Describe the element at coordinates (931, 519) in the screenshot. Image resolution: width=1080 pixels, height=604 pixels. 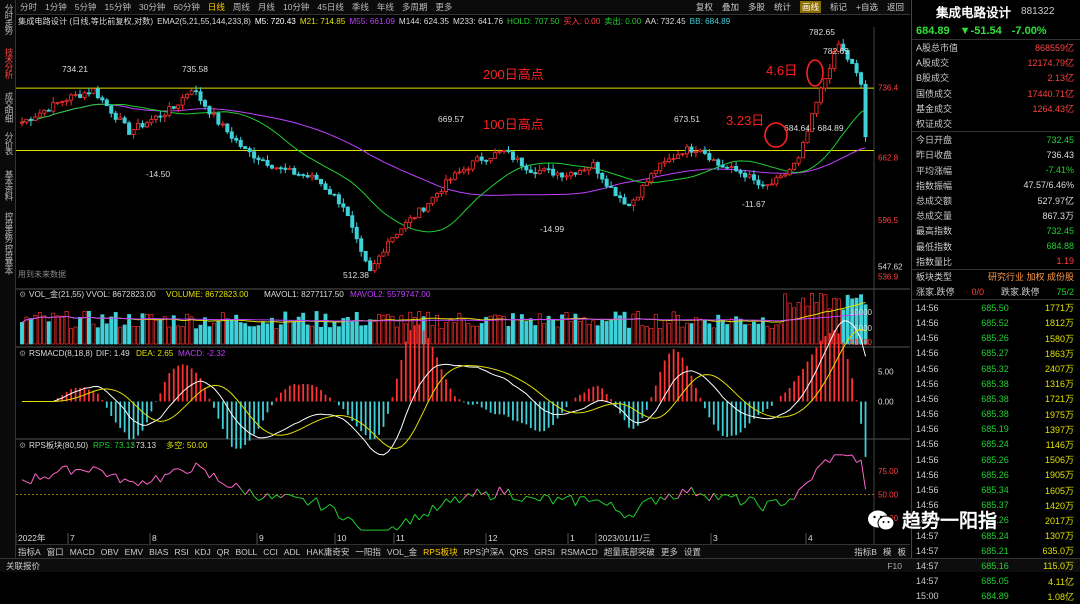
I see `watermark: 趋势一阳指` at that location.